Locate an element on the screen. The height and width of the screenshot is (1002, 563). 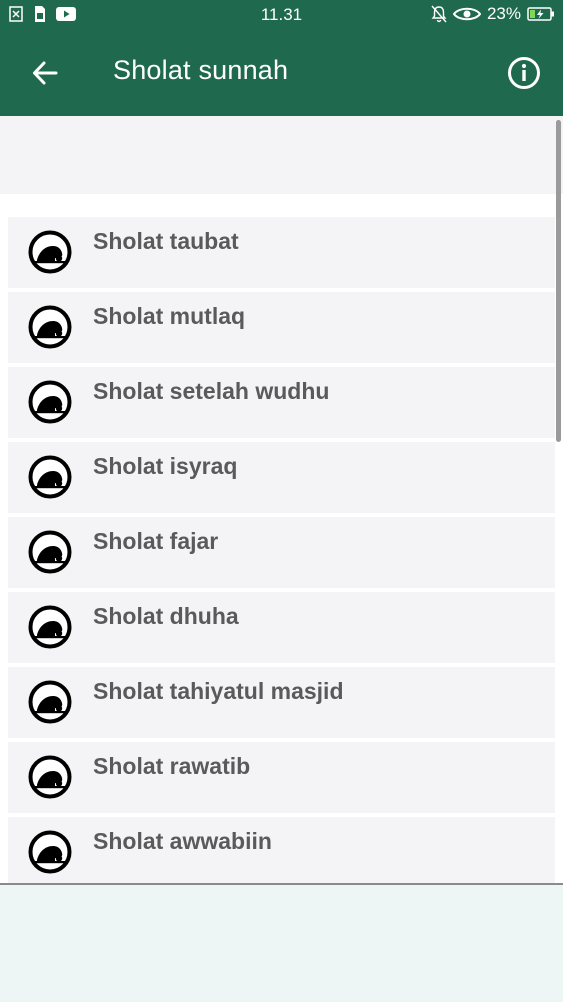
status-right-icons: 23% is located at coordinates (493, 14).